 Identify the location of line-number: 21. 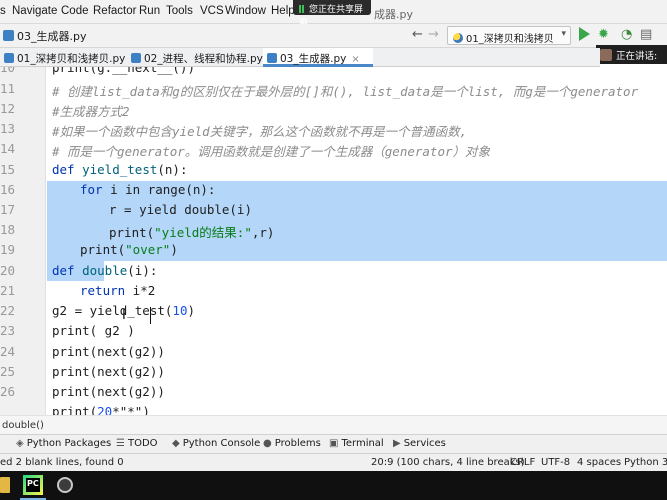
(8, 290).